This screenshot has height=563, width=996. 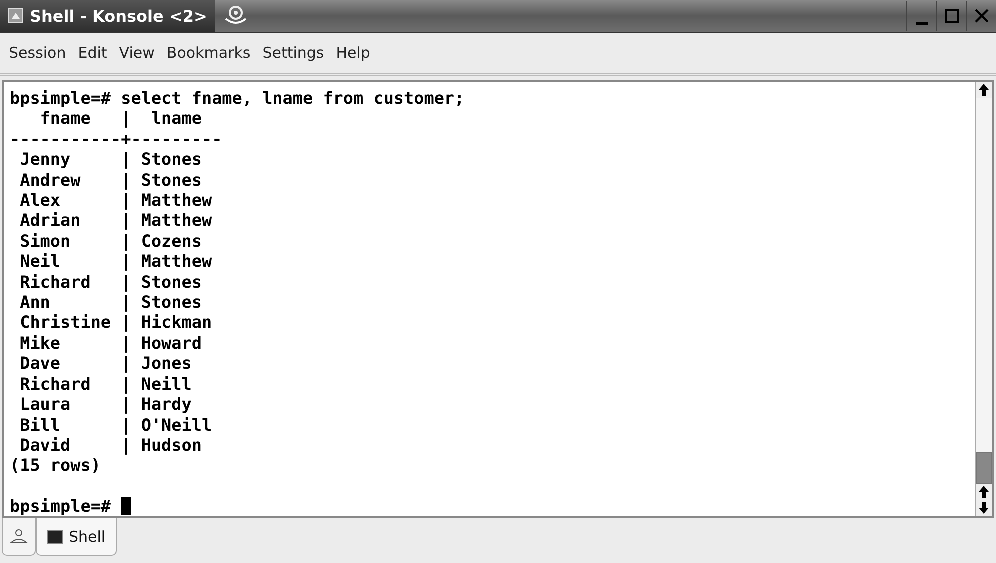 What do you see at coordinates (119, 16) in the screenshot?
I see `window-title: Shell - Konsole <2>` at bounding box center [119, 16].